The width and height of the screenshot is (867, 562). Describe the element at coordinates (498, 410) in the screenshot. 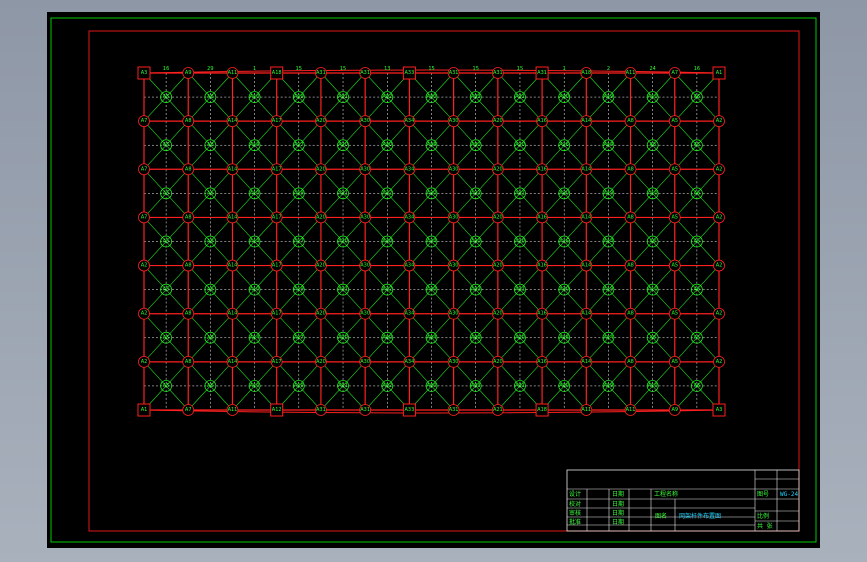

I see `top-node-label: A21` at that location.